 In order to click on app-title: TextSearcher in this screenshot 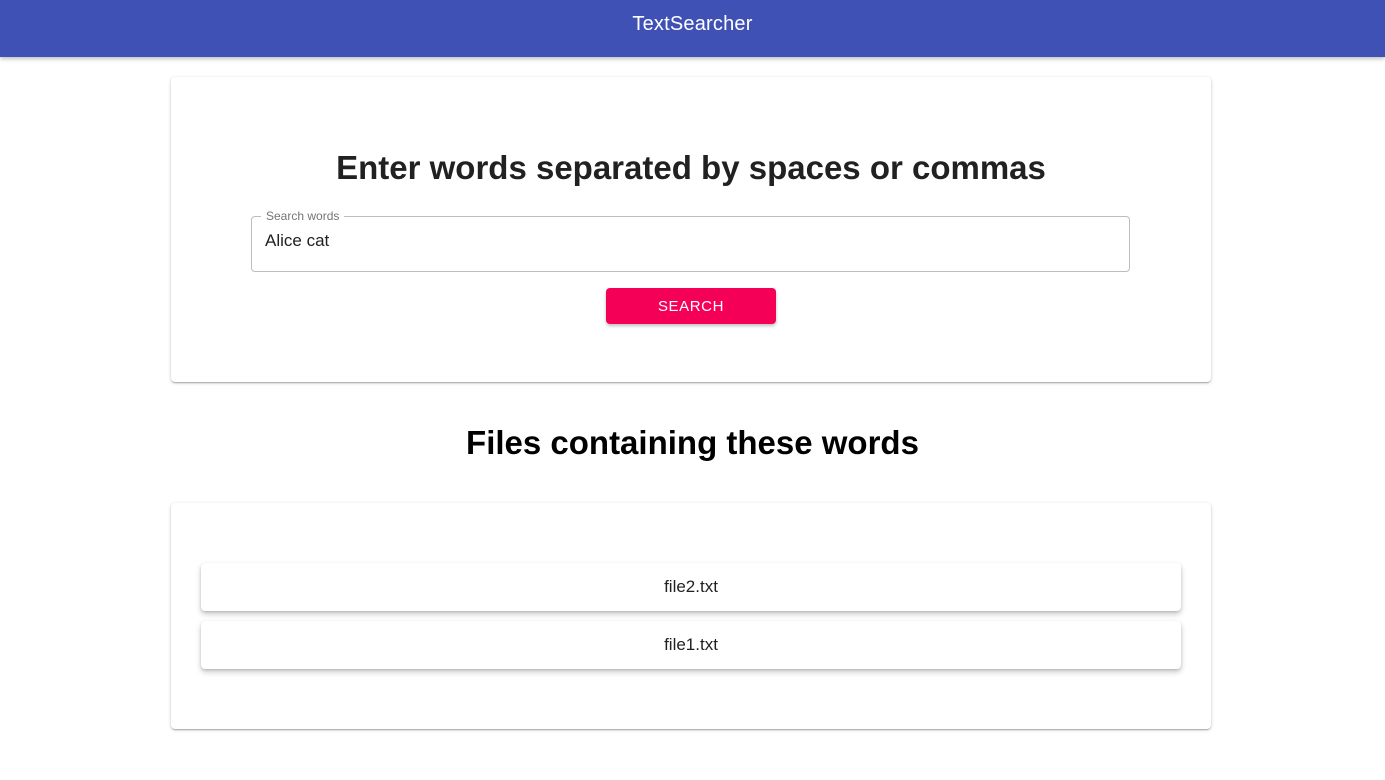, I will do `click(692, 24)`.